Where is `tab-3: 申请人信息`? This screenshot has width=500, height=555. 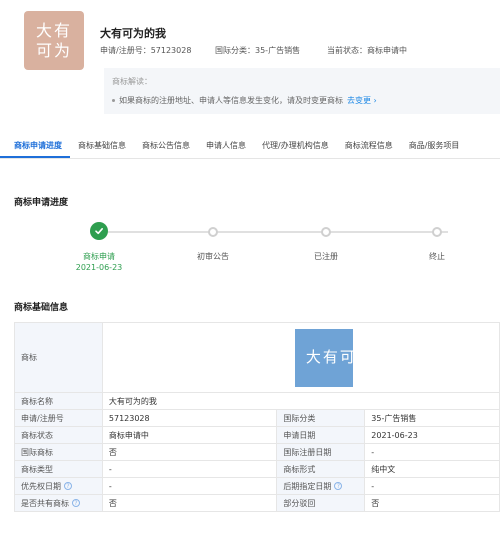 tab-3: 申请人信息 is located at coordinates (226, 146).